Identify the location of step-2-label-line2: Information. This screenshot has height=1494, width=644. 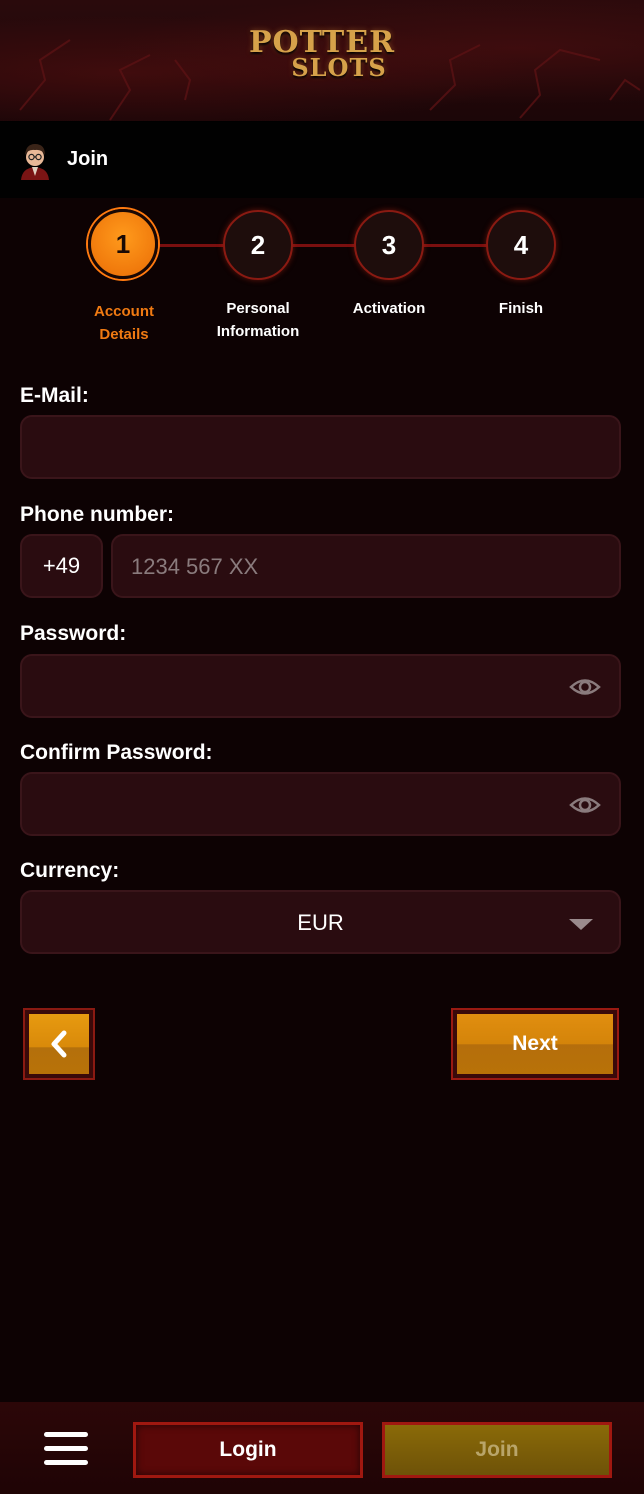
(258, 331).